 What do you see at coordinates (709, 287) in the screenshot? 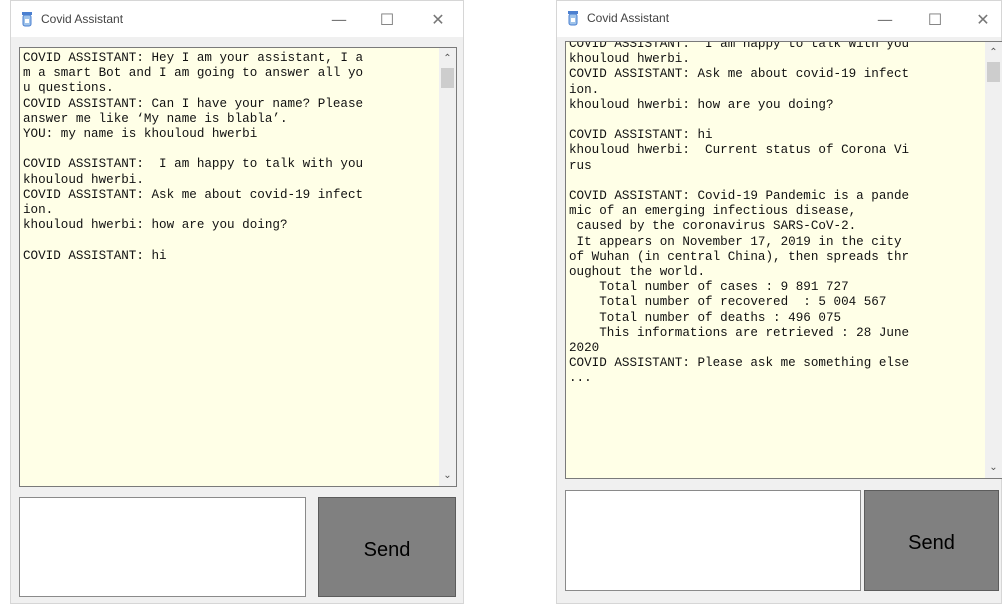
I see `chat-line: Total number of cases : 9 891 727` at bounding box center [709, 287].